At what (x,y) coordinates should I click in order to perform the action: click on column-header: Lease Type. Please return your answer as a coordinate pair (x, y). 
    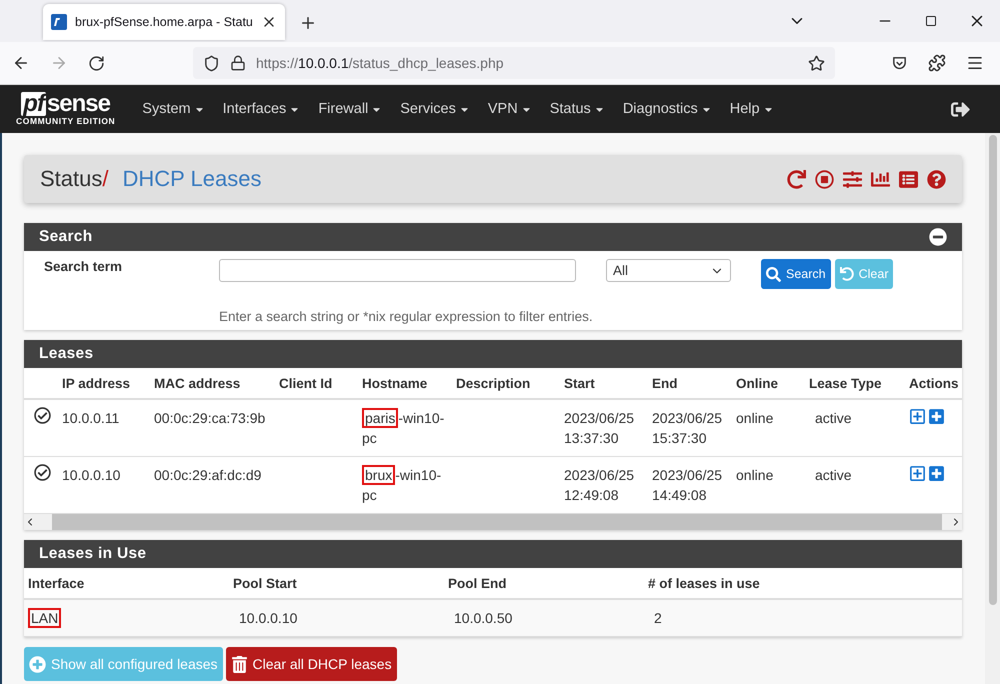
    Looking at the image, I should click on (855, 383).